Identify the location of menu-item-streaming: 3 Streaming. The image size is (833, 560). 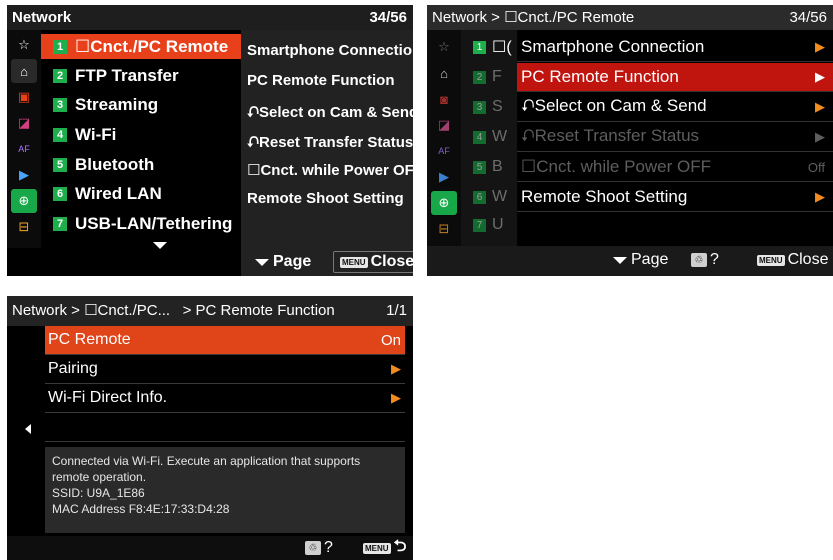
(141, 104).